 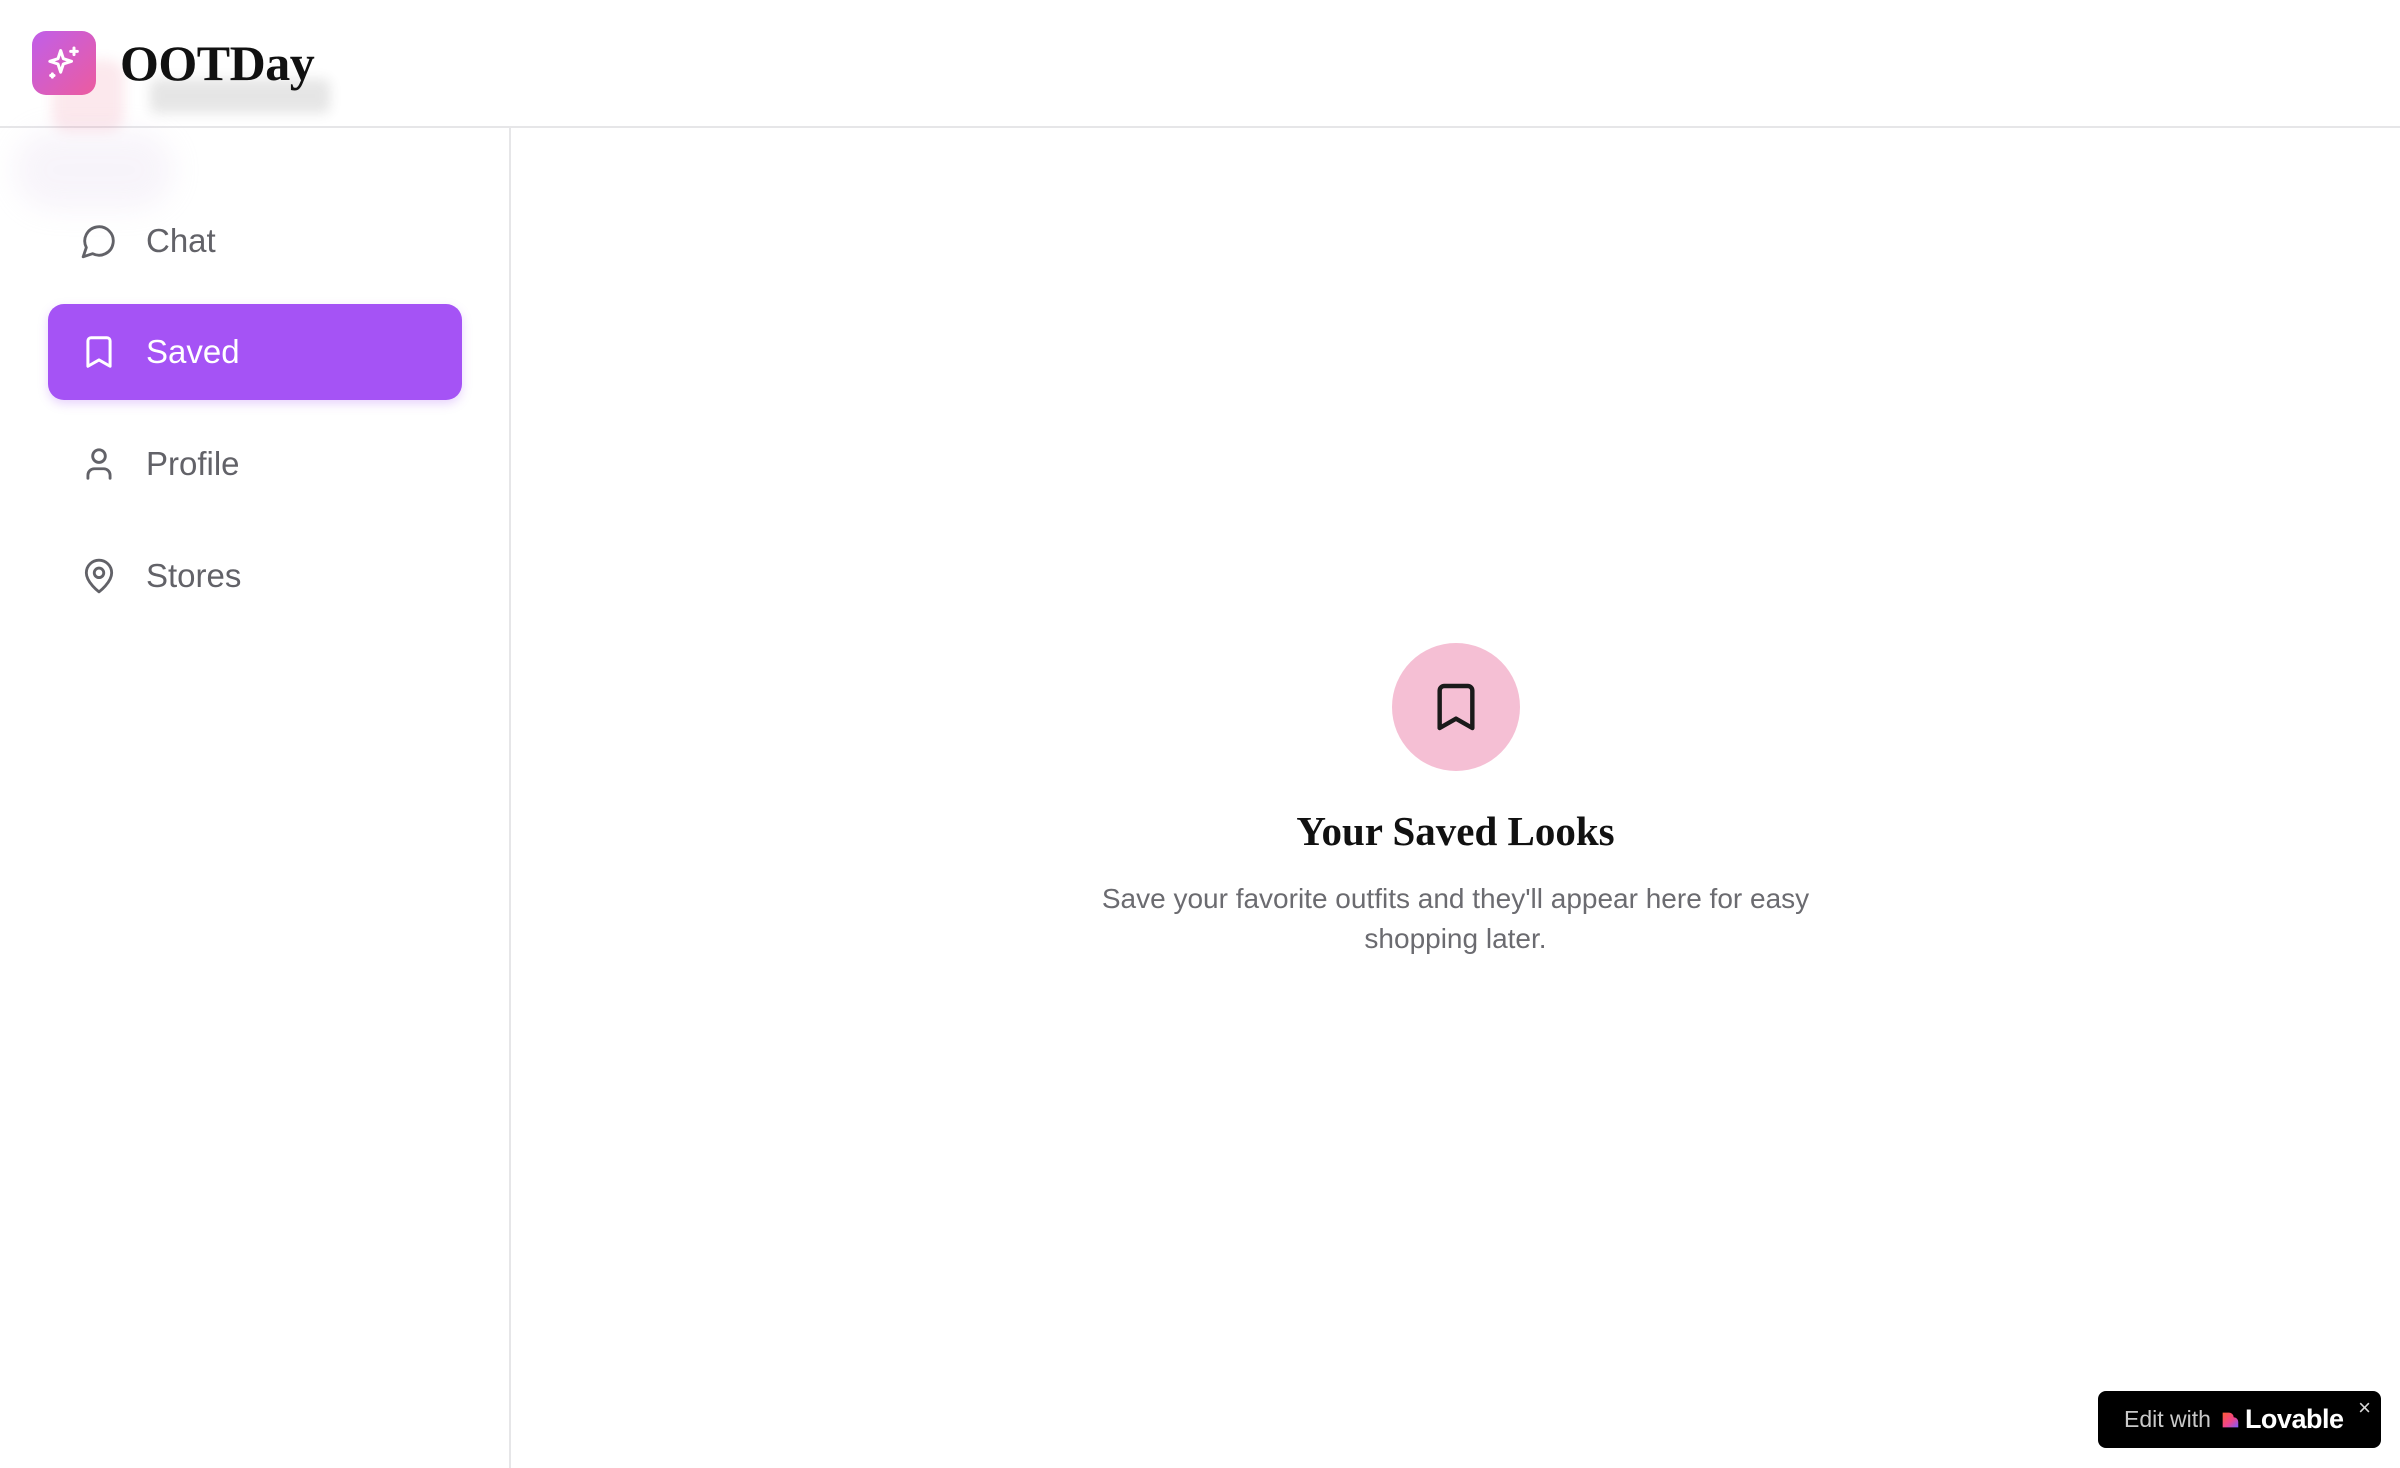 What do you see at coordinates (255, 576) in the screenshot?
I see `sidebar-item-stores: Stores` at bounding box center [255, 576].